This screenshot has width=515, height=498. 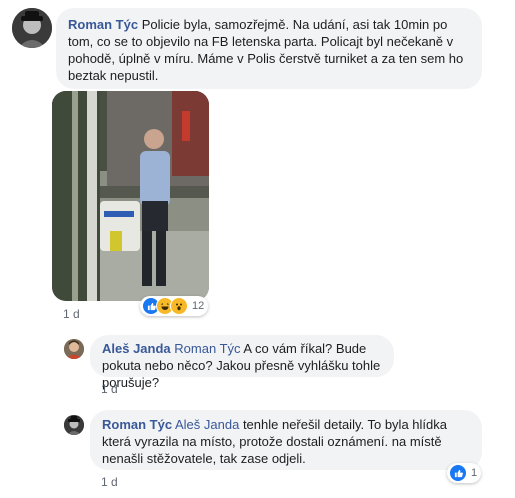 I want to click on reply-author: Aleš Janda, so click(x=136, y=348).